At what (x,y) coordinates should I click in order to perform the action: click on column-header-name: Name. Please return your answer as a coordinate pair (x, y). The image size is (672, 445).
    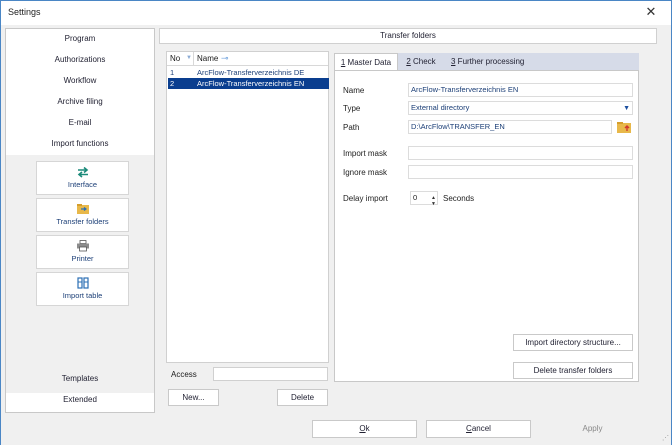
    Looking at the image, I should click on (207, 58).